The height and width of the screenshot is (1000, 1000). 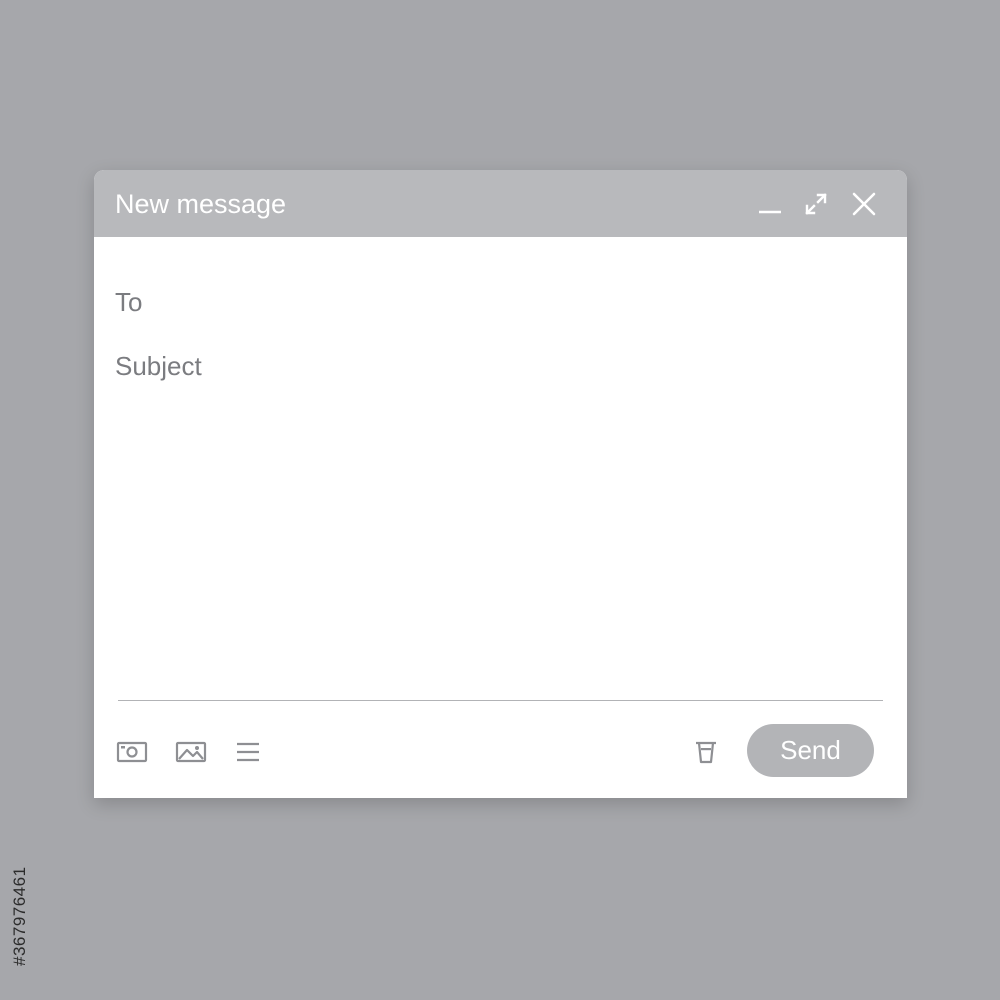 I want to click on camera-icon, so click(x=132, y=752).